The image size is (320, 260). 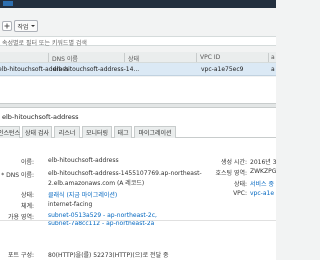 What do you see at coordinates (133, 58) in the screenshot?
I see `column-header-status: 상태` at bounding box center [133, 58].